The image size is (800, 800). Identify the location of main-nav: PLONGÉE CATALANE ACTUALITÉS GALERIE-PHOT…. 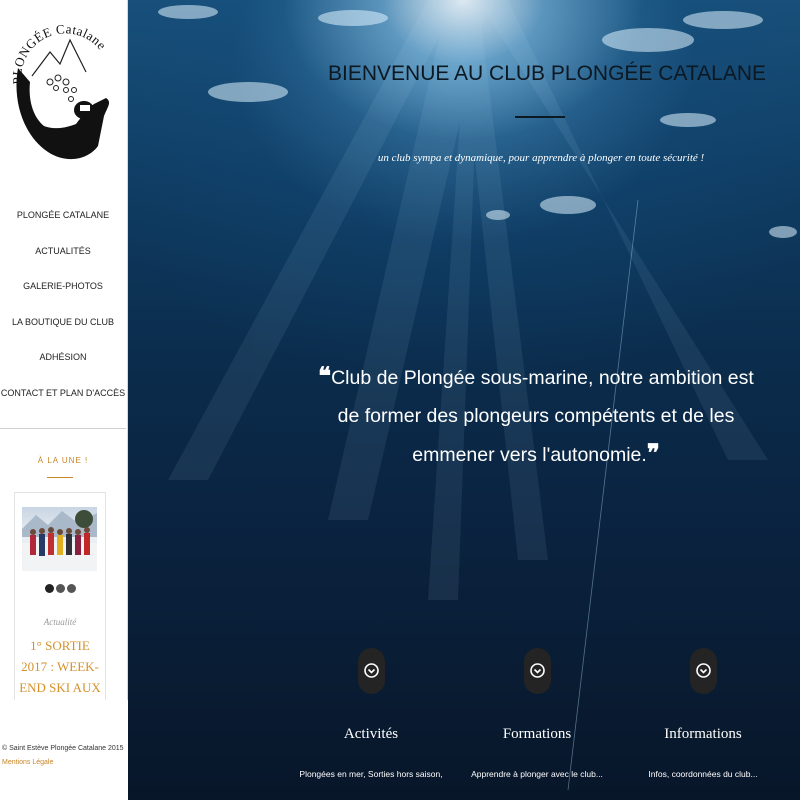
(63, 306).